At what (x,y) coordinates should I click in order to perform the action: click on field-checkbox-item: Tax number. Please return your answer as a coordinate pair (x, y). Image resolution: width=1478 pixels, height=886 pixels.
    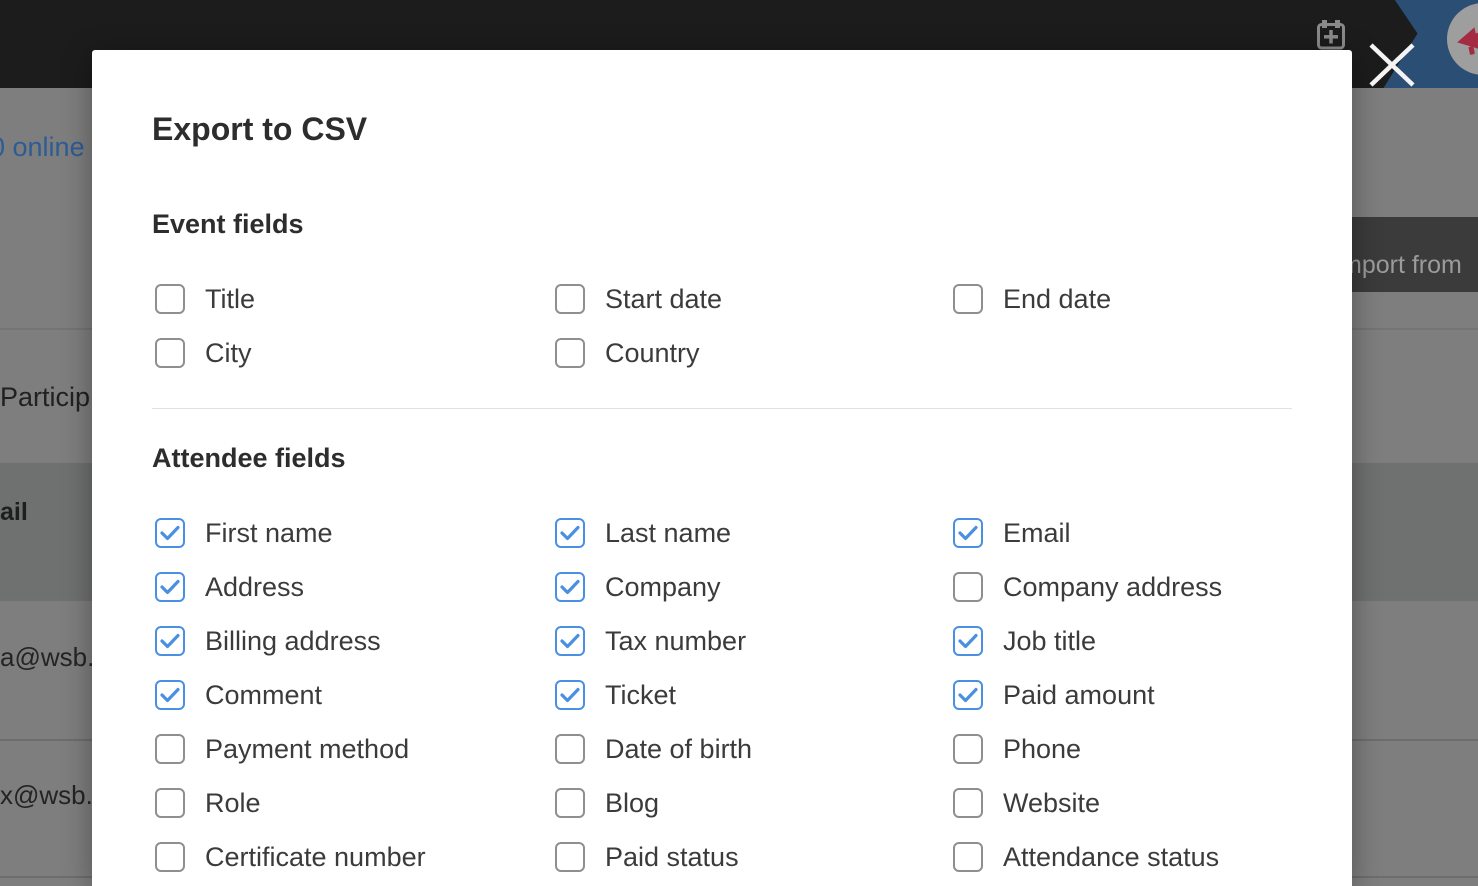
    Looking at the image, I should click on (754, 641).